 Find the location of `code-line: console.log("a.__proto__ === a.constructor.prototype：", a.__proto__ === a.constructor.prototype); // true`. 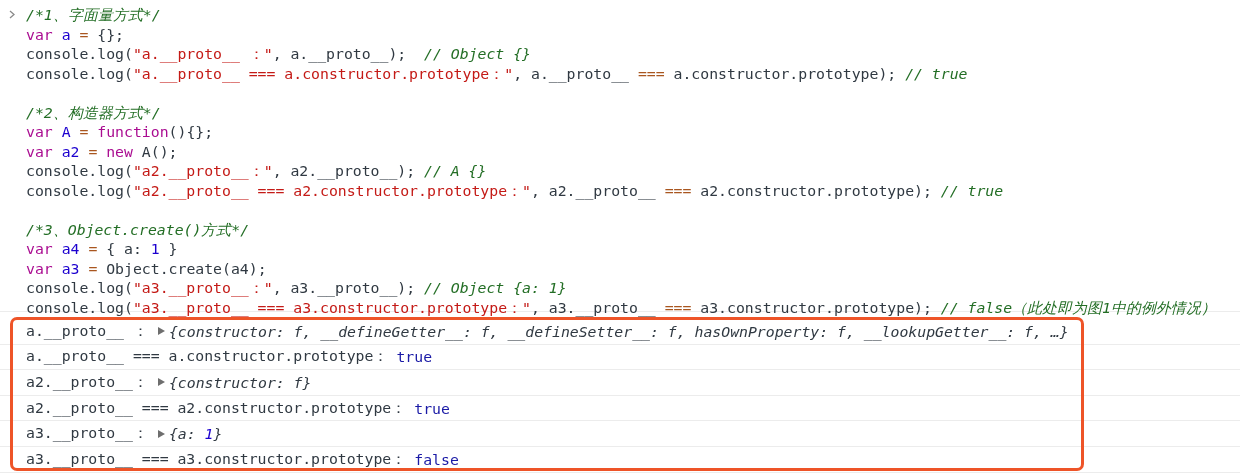

code-line: console.log("a.__proto__ === a.constructor.prototype：", a.__proto__ === a.constructor.prototype); // true is located at coordinates (497, 73).